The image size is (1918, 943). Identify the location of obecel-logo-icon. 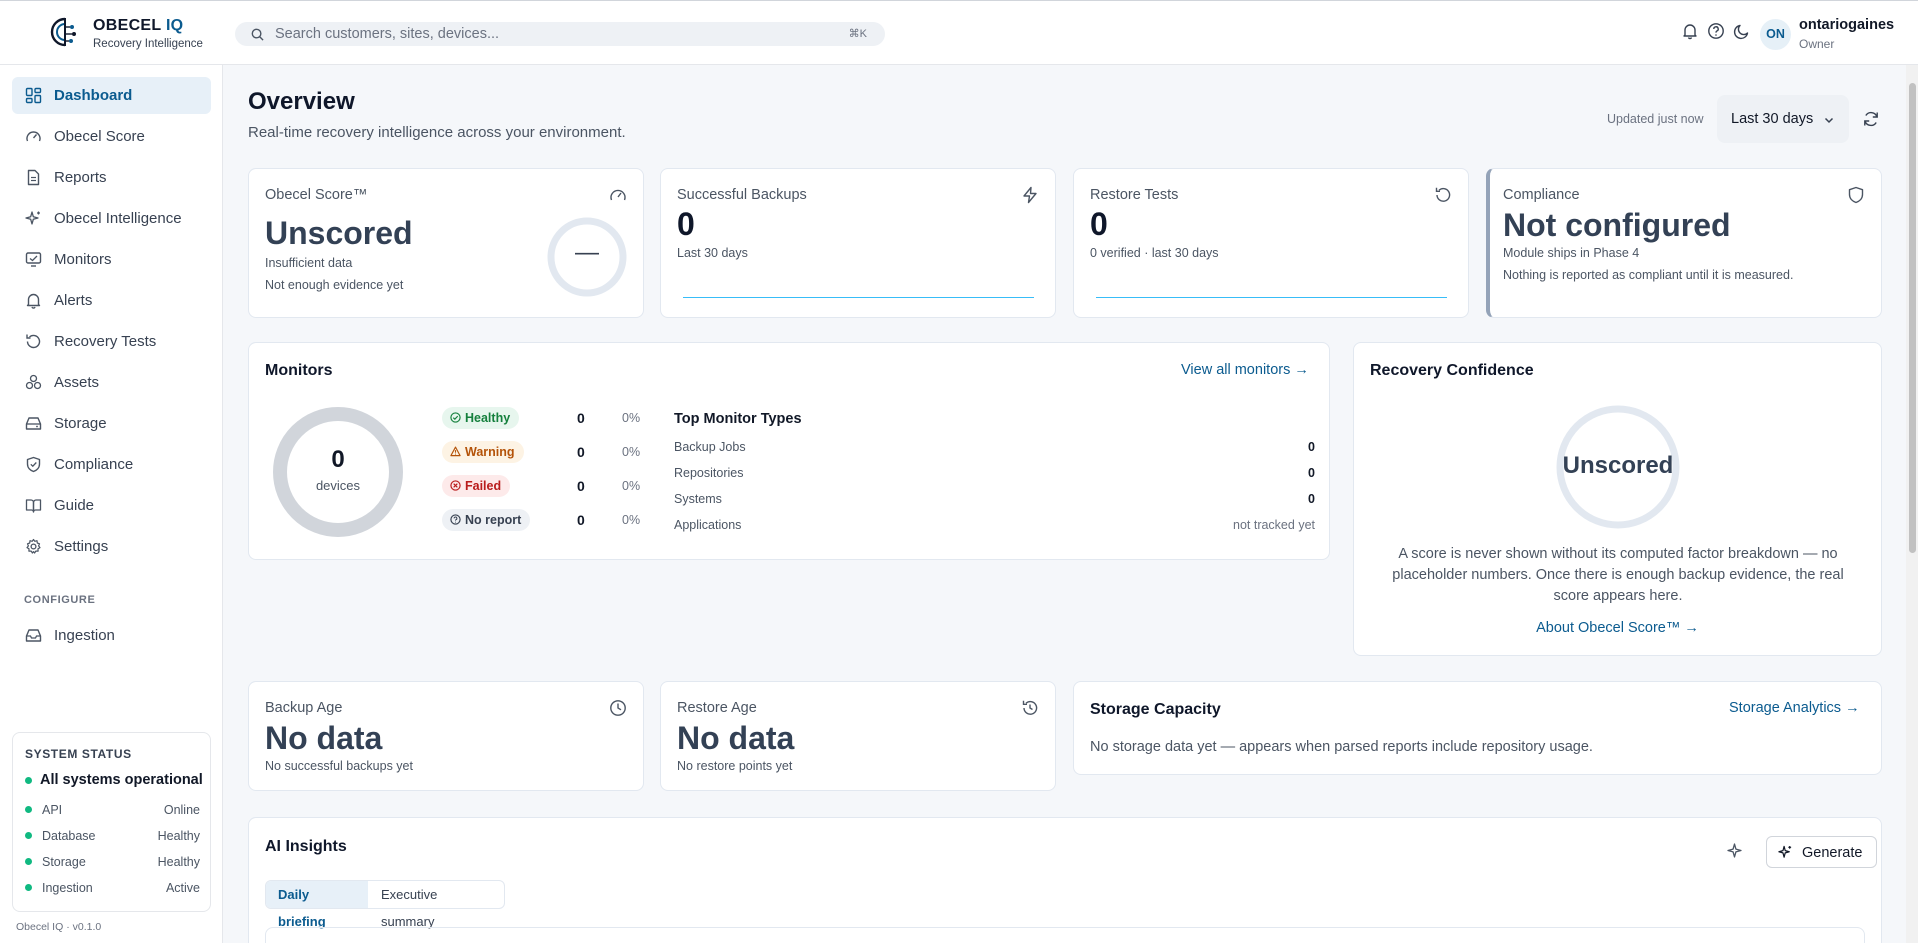
(65, 32).